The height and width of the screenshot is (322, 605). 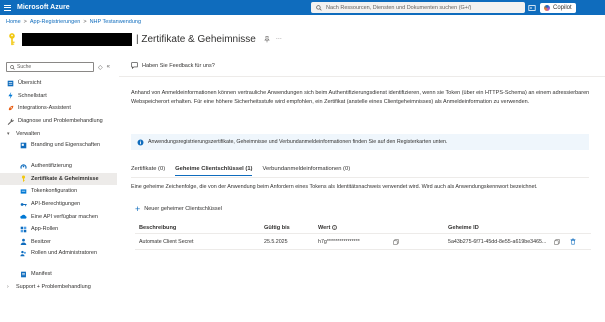 What do you see at coordinates (58, 274) in the screenshot?
I see `sidebar-item-manifest: Manifest` at bounding box center [58, 274].